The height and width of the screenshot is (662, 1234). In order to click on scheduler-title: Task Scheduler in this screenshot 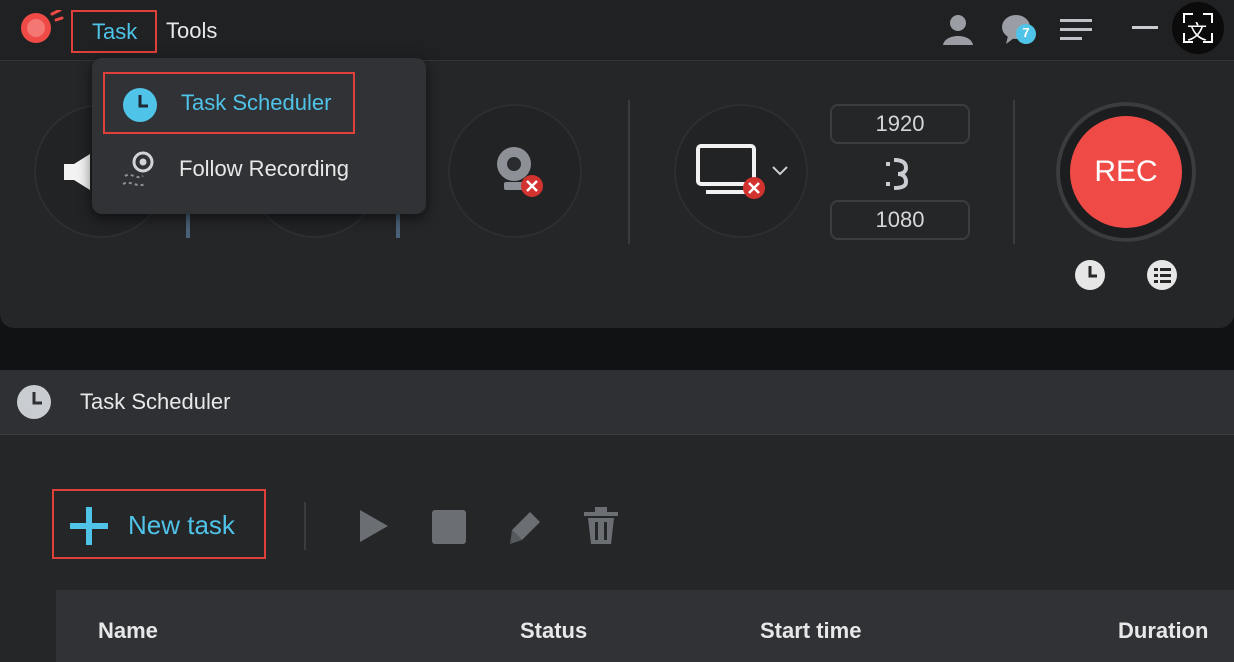, I will do `click(155, 401)`.